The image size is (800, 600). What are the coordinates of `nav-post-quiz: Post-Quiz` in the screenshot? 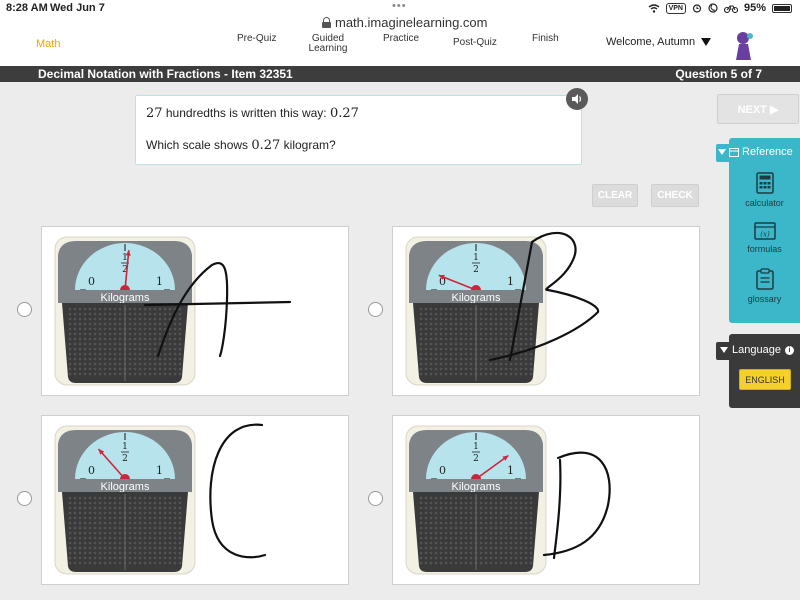 It's located at (475, 43).